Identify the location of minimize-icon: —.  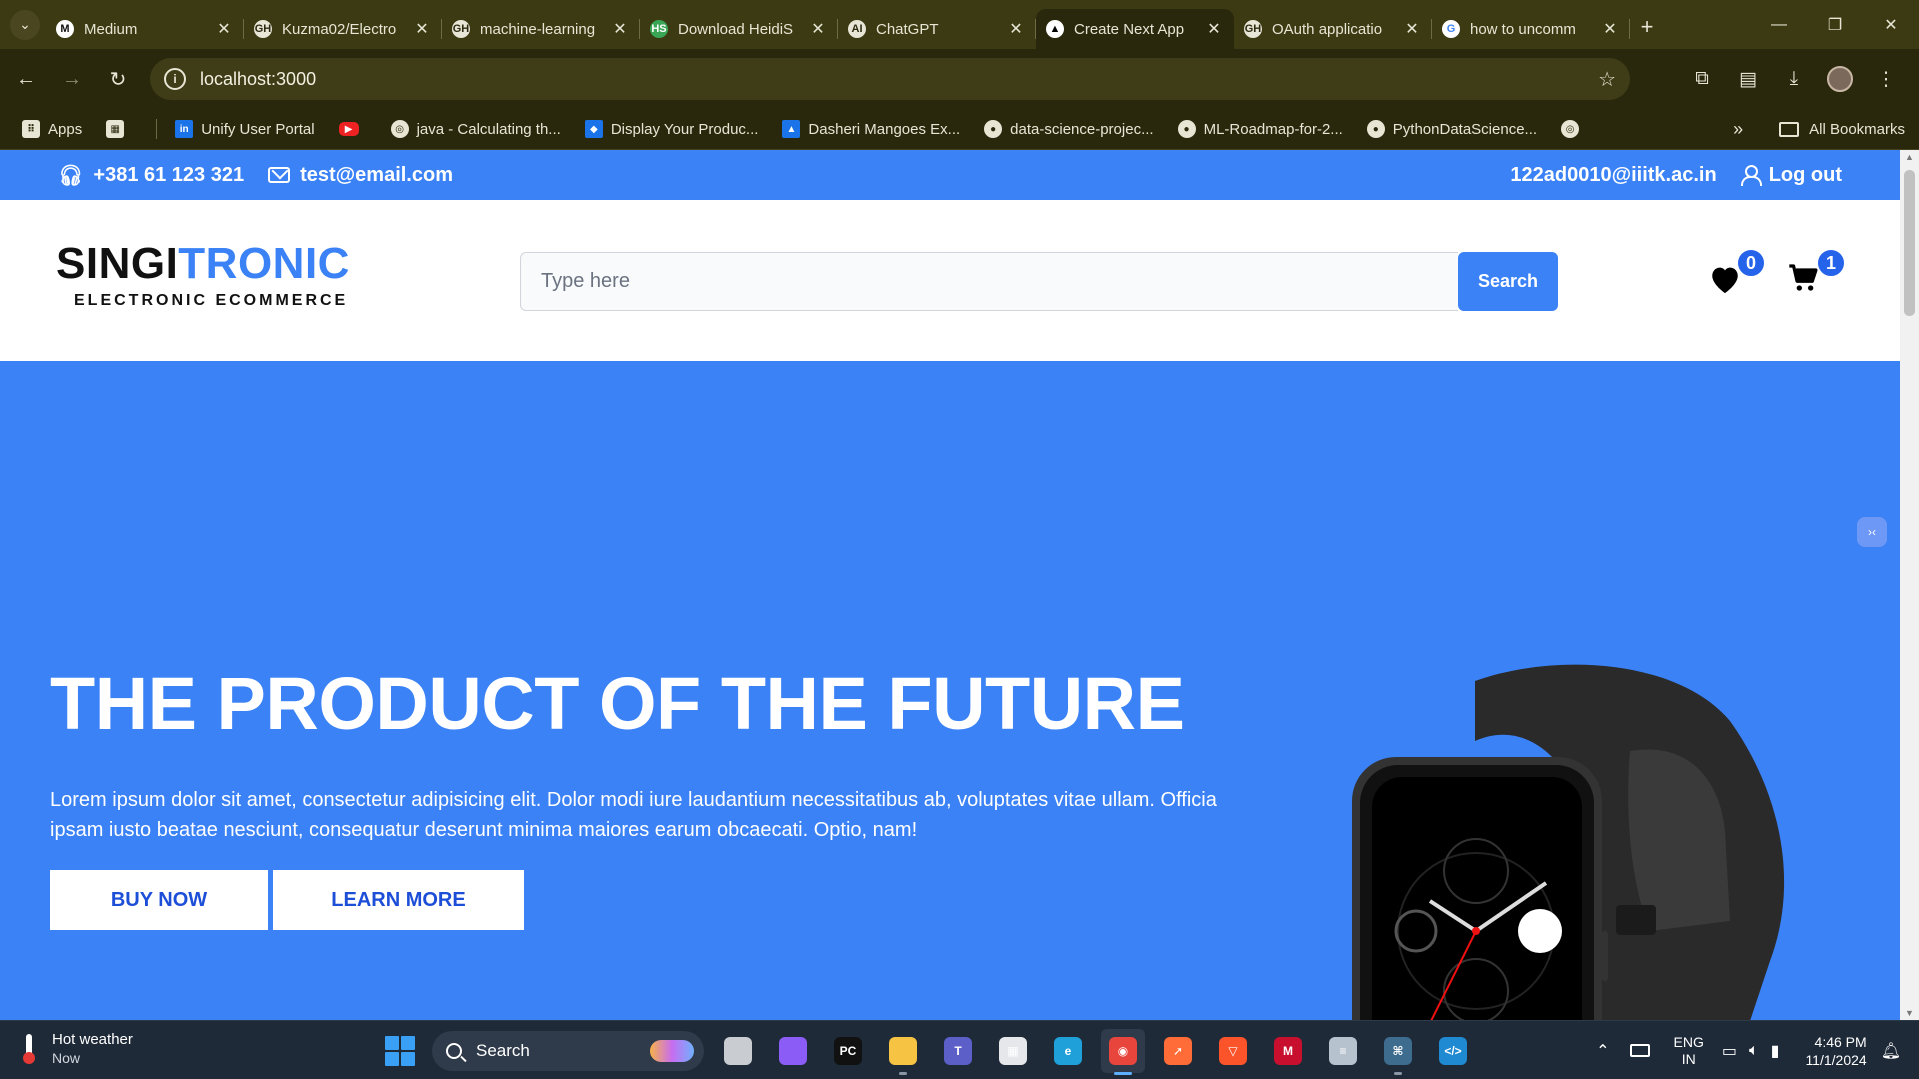
(1779, 25).